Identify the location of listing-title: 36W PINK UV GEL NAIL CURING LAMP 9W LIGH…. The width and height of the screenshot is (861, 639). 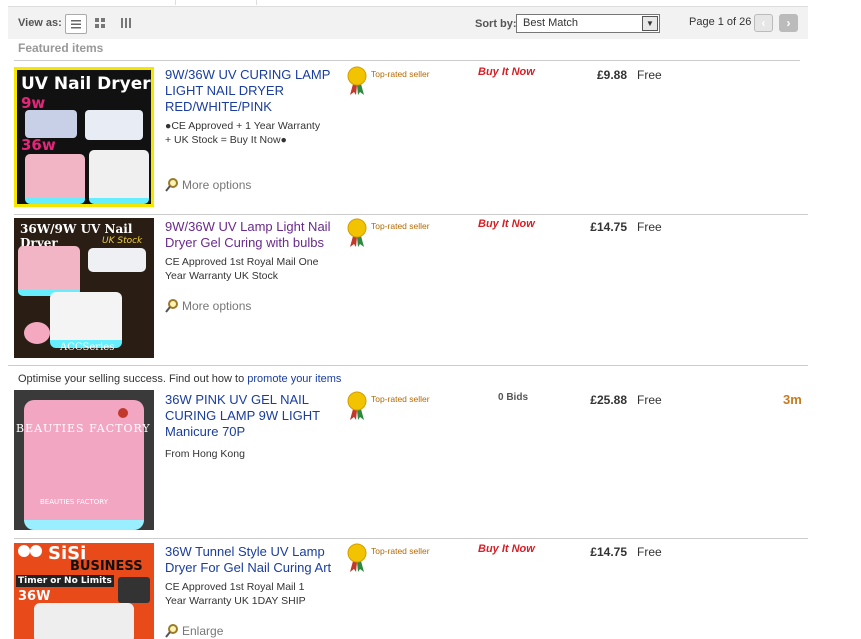
(250, 416).